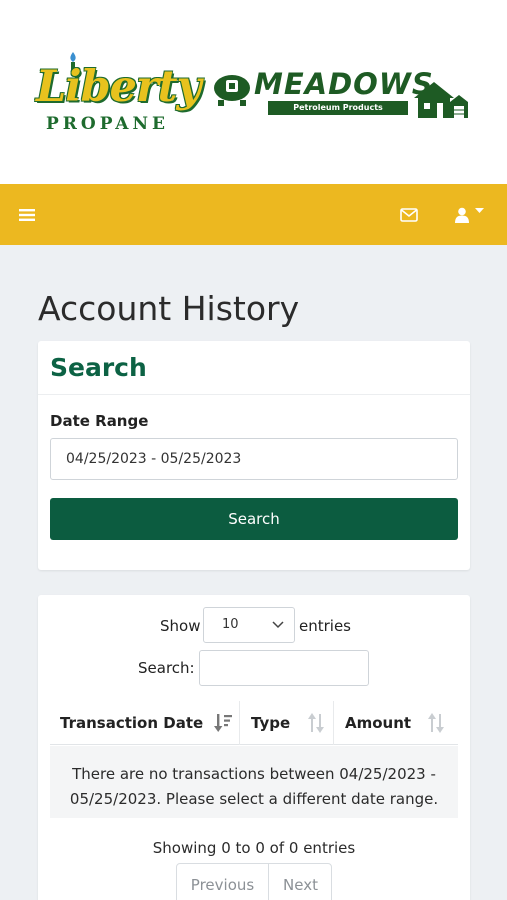 Image resolution: width=507 pixels, height=900 pixels. Describe the element at coordinates (107, 124) in the screenshot. I see `propane-wordmark: PROPANE` at that location.